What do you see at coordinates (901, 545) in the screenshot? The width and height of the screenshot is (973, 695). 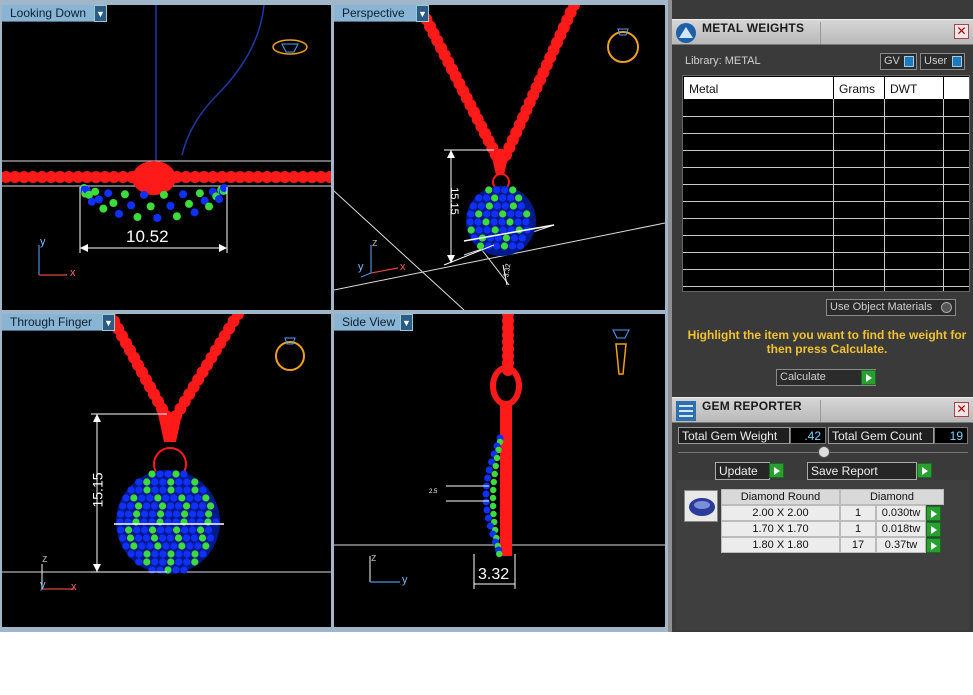 I see `gem-weight-cell: 0.37tw` at bounding box center [901, 545].